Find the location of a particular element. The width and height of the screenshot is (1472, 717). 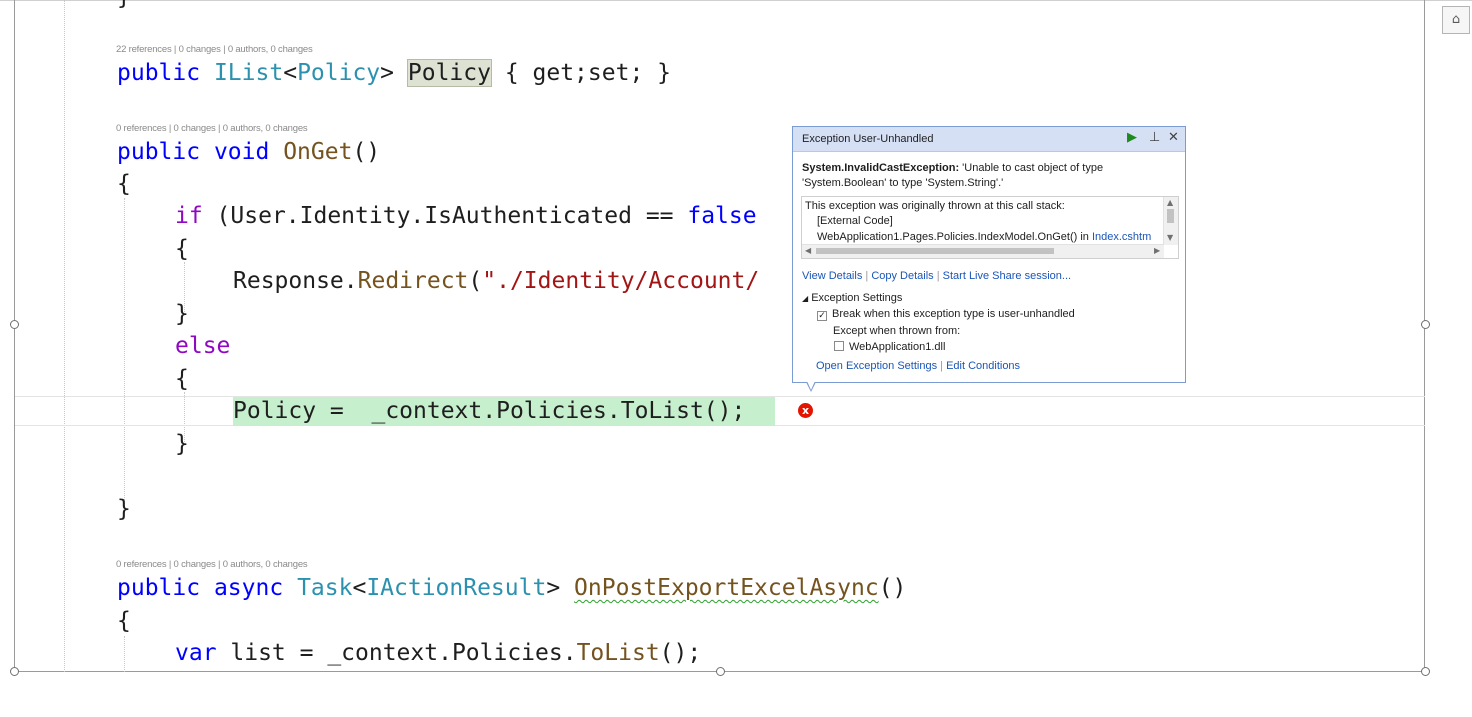

play-icon: ▶ is located at coordinates (1132, 138).